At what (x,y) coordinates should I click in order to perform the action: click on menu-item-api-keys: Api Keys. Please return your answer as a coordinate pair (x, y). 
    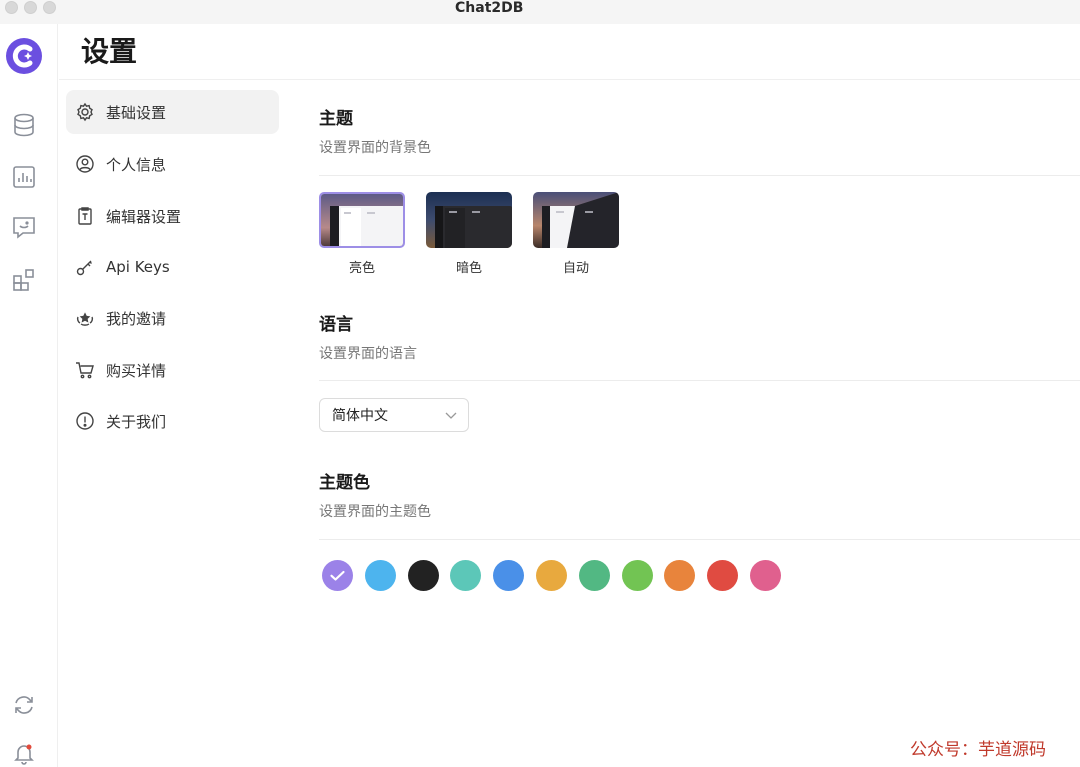
    Looking at the image, I should click on (172, 267).